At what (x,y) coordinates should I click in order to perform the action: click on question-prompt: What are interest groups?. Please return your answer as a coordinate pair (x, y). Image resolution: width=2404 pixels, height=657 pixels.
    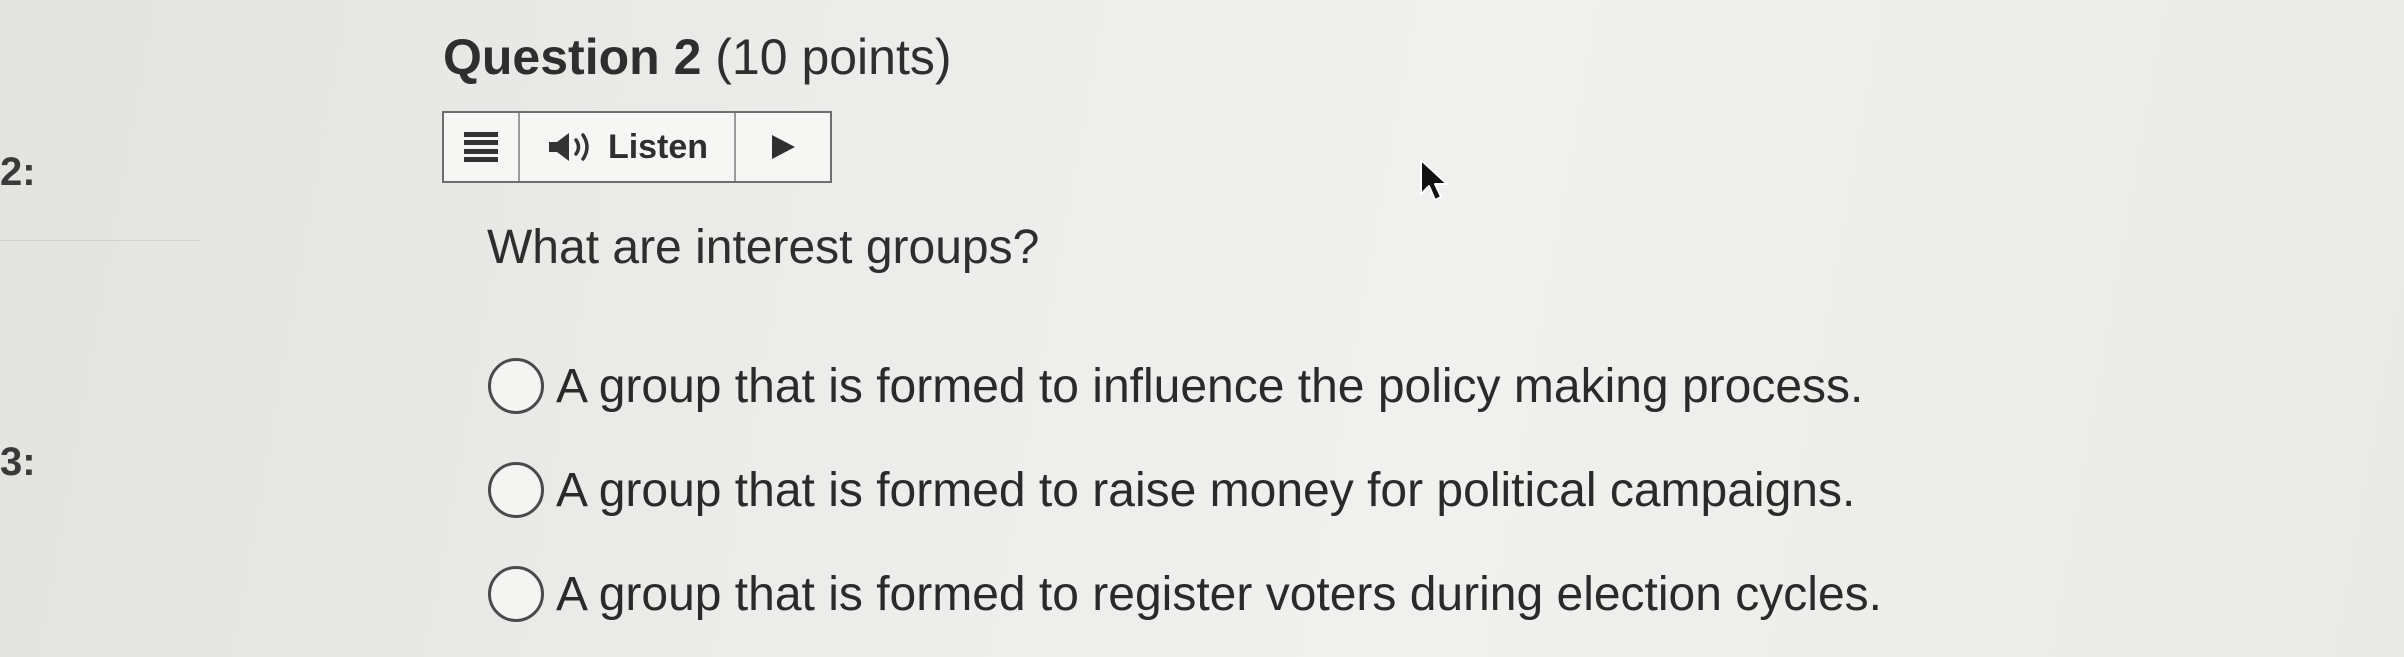
    Looking at the image, I should click on (763, 247).